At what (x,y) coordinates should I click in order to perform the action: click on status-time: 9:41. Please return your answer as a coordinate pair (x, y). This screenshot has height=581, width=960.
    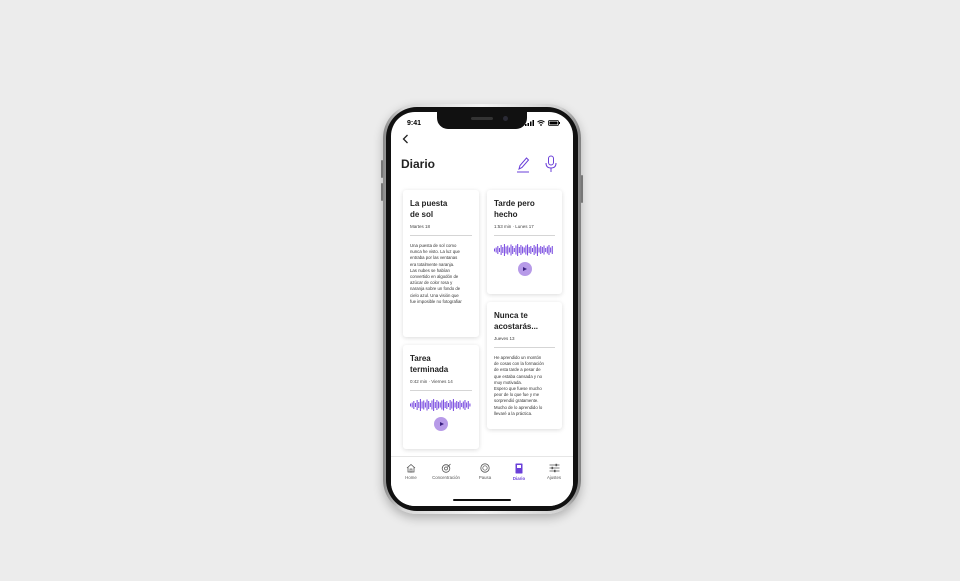
    Looking at the image, I should click on (414, 123).